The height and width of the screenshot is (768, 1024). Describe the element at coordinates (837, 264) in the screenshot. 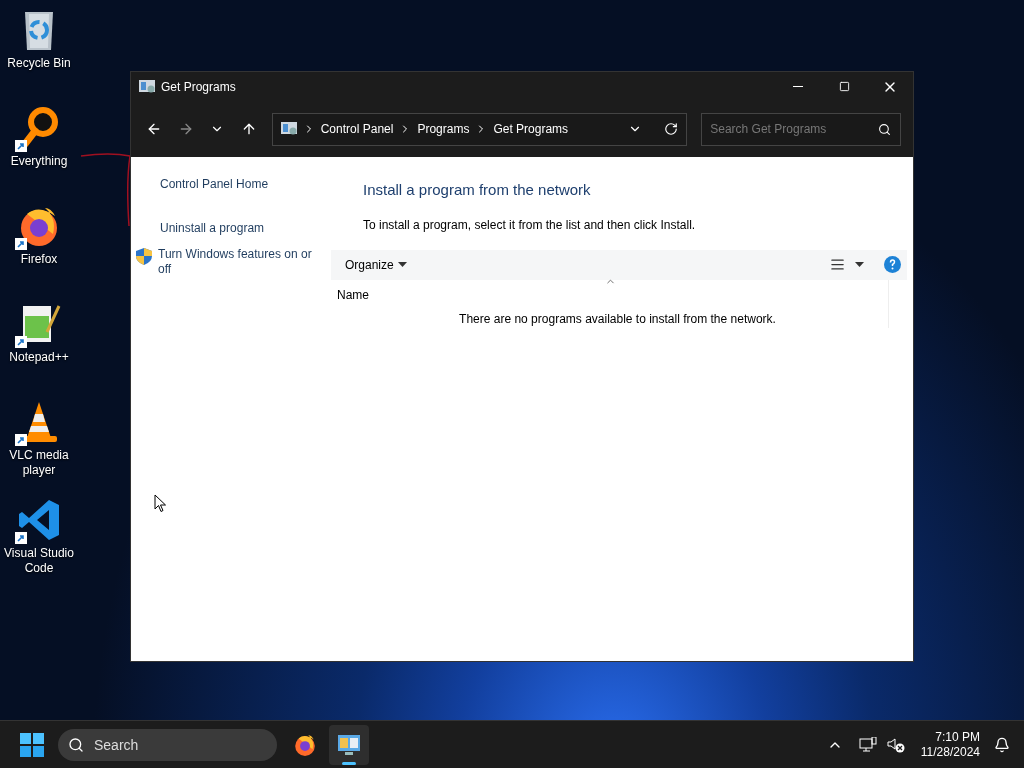

I see `view-icon` at that location.